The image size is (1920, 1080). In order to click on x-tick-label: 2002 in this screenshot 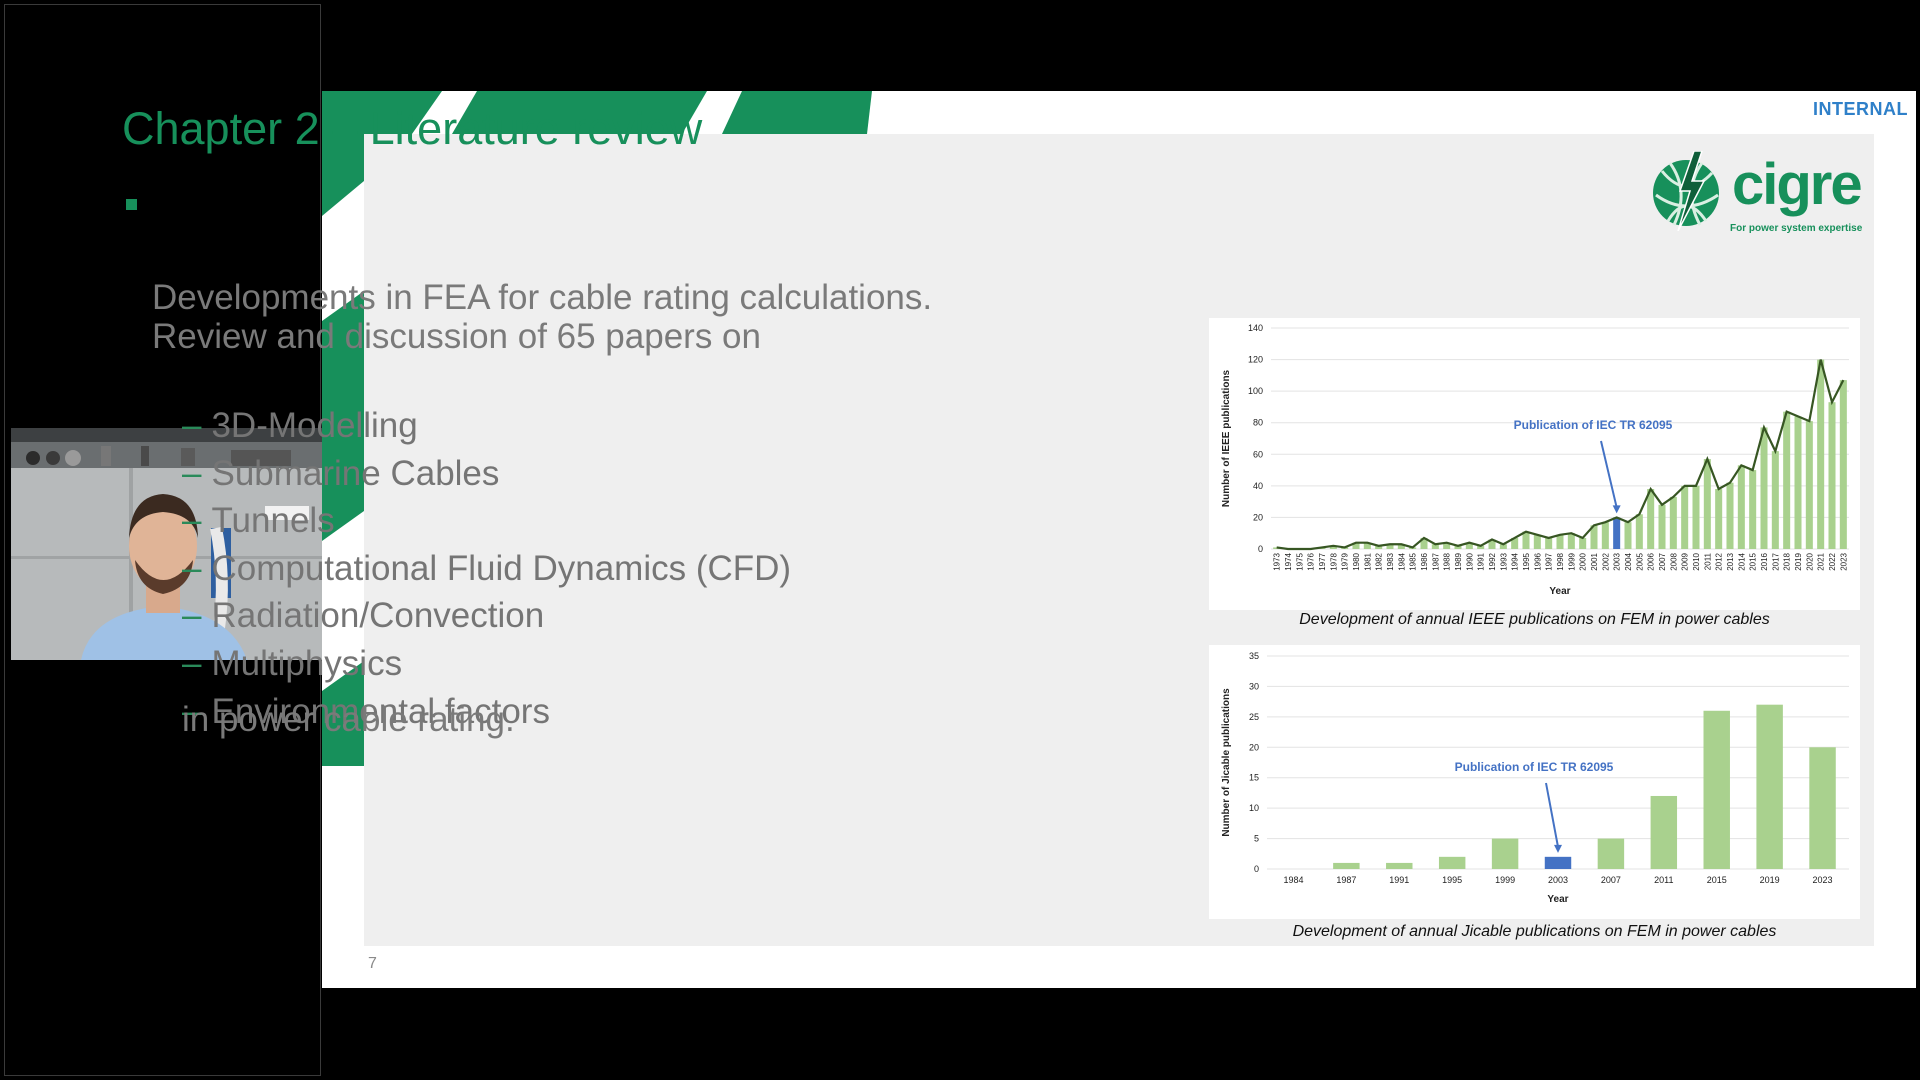, I will do `click(1605, 561)`.